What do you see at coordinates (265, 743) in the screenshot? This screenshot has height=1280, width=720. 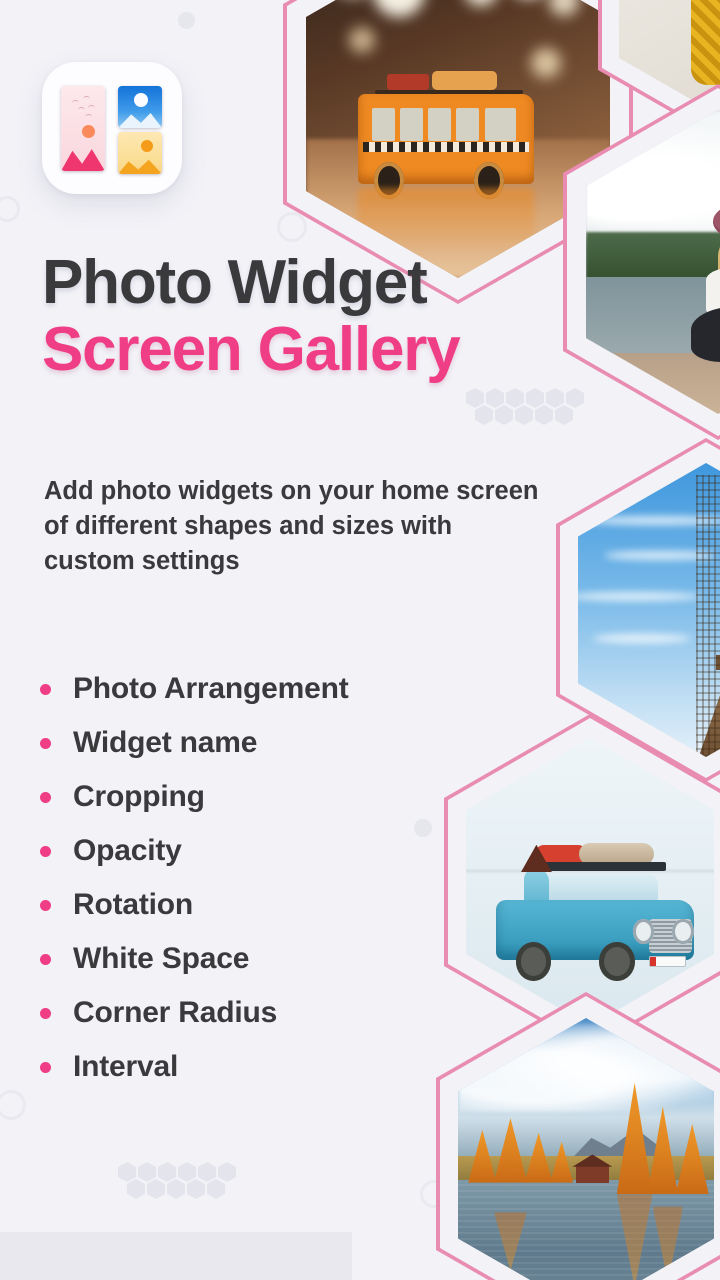 I see `list-item: Widget name` at bounding box center [265, 743].